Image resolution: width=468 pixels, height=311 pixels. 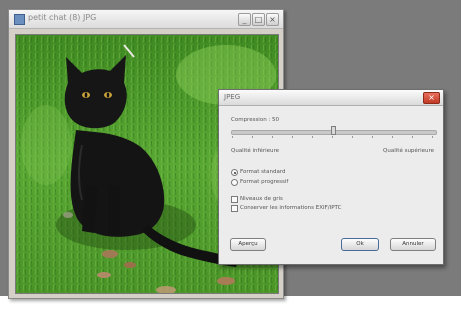 What do you see at coordinates (333, 130) in the screenshot?
I see `compression-slider-thumb` at bounding box center [333, 130].